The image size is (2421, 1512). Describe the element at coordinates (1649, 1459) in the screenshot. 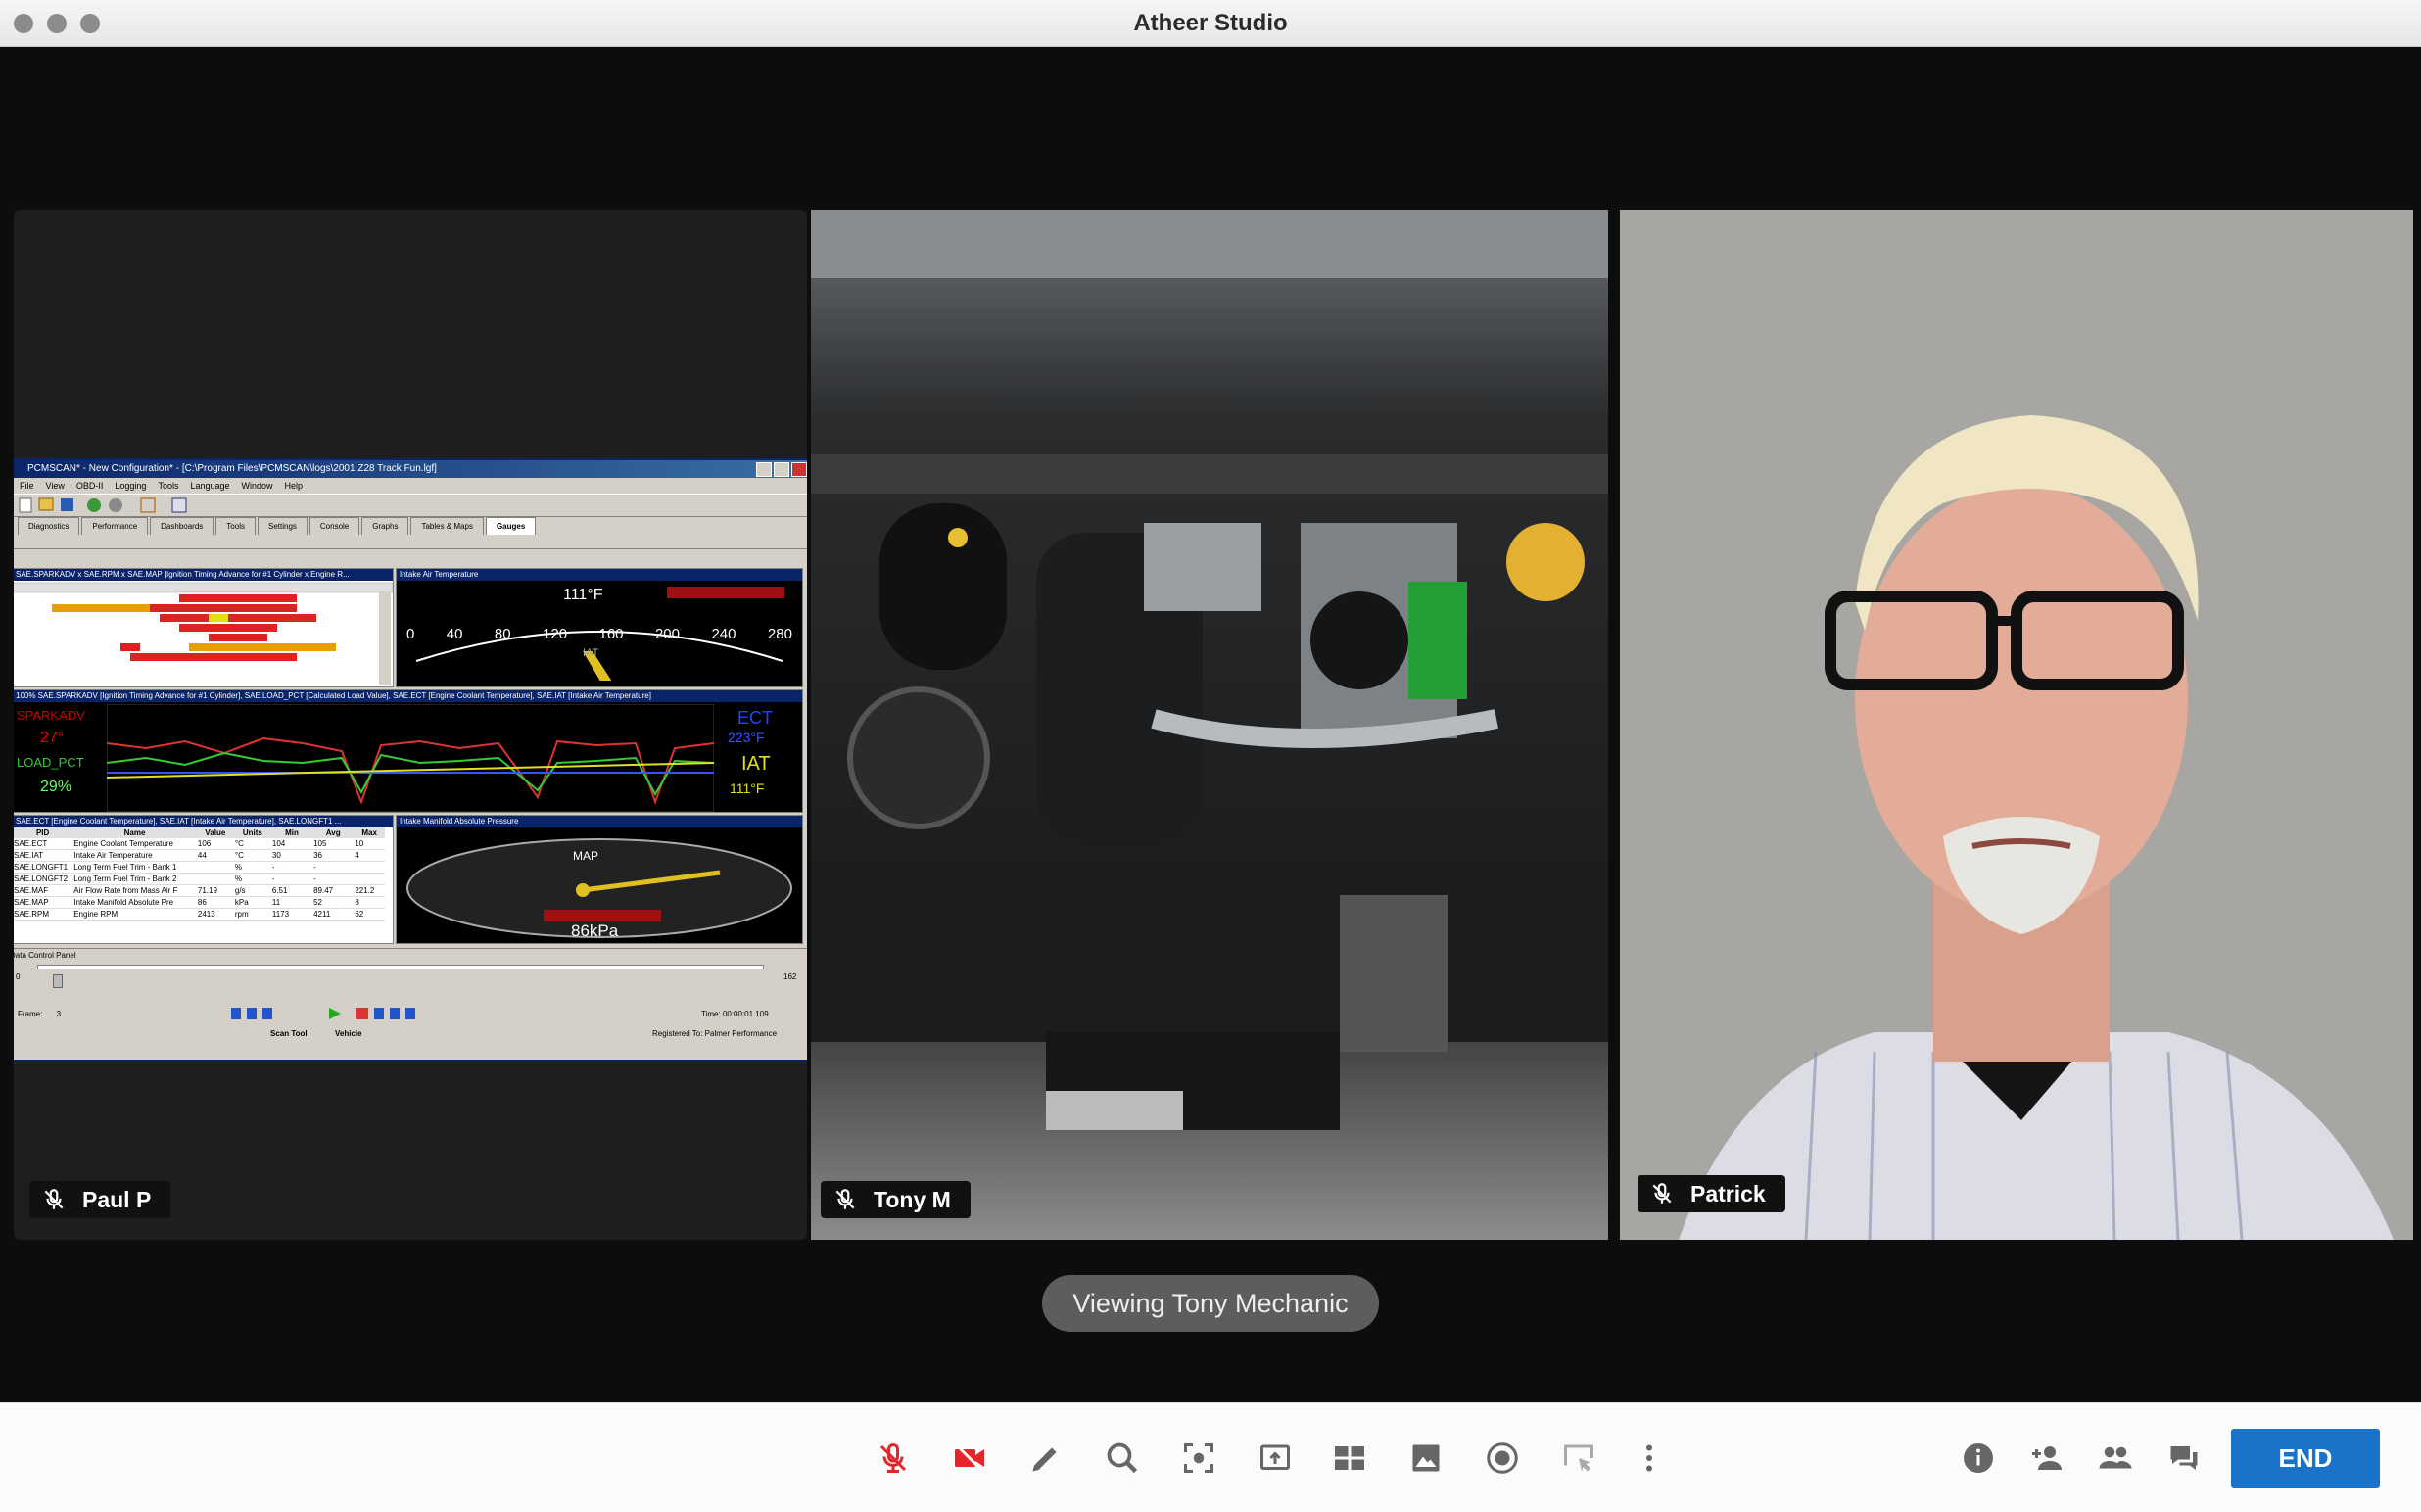

I see `more-options-button` at that location.